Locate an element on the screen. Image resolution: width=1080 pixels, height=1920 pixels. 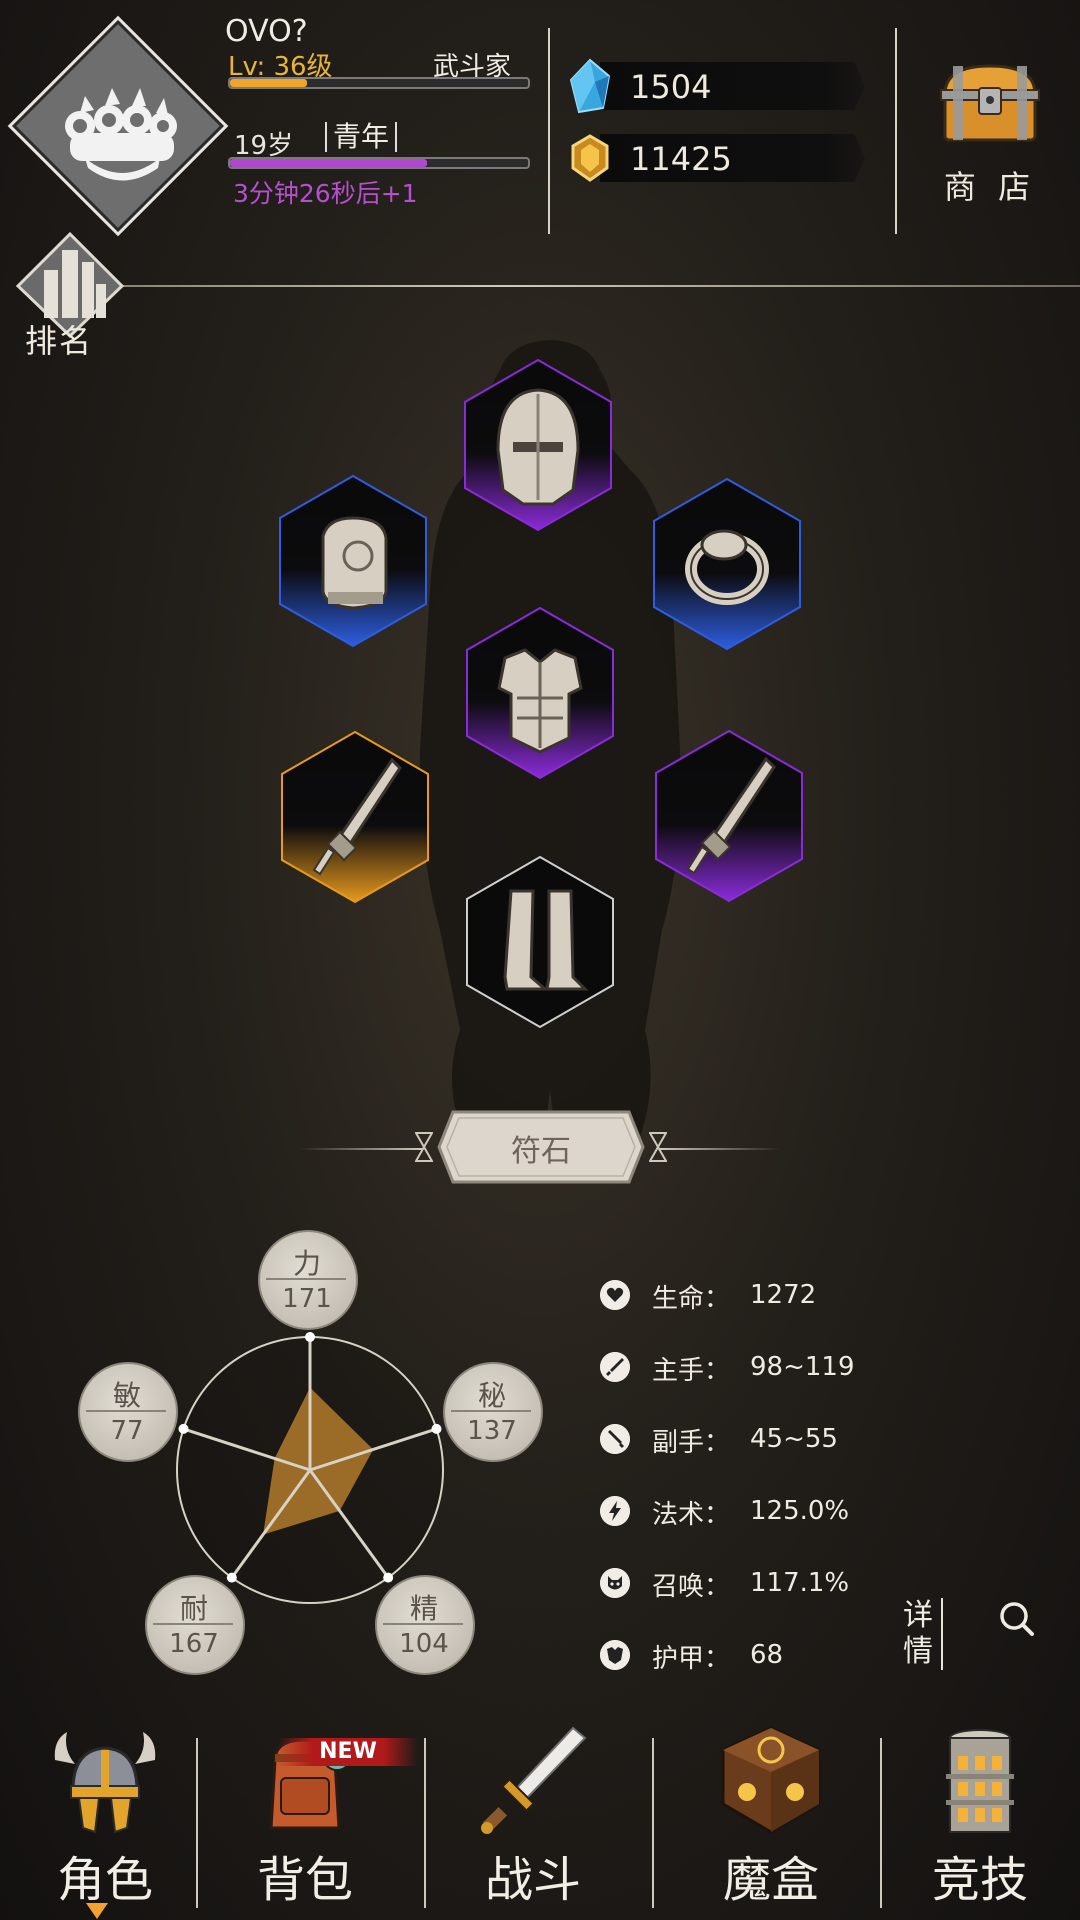
gloves-slot is located at coordinates (353, 561).